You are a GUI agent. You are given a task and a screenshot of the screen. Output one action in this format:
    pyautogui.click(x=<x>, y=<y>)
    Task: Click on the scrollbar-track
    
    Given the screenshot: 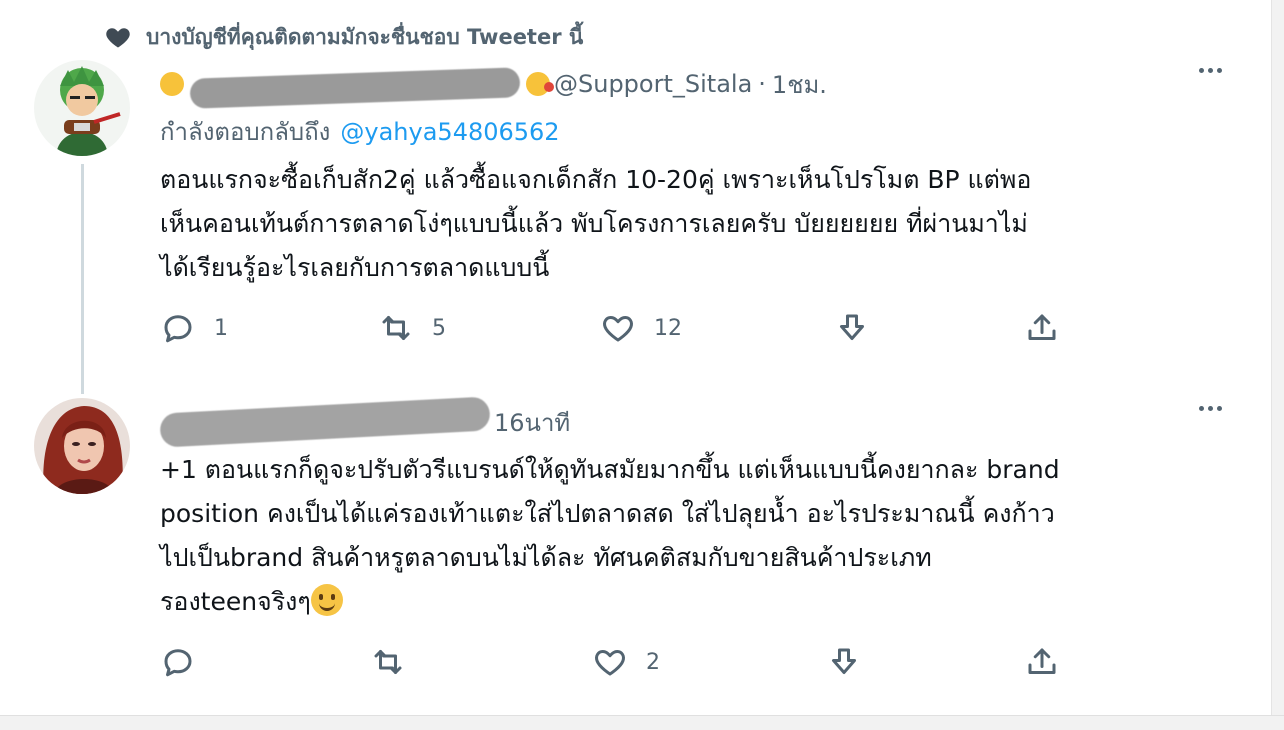 What is the action you would take?
    pyautogui.click(x=1277, y=365)
    